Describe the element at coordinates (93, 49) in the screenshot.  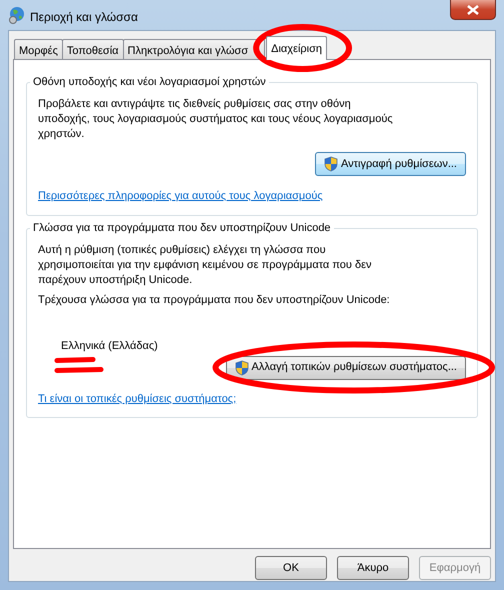
I see `tab: Τοποθεσία` at that location.